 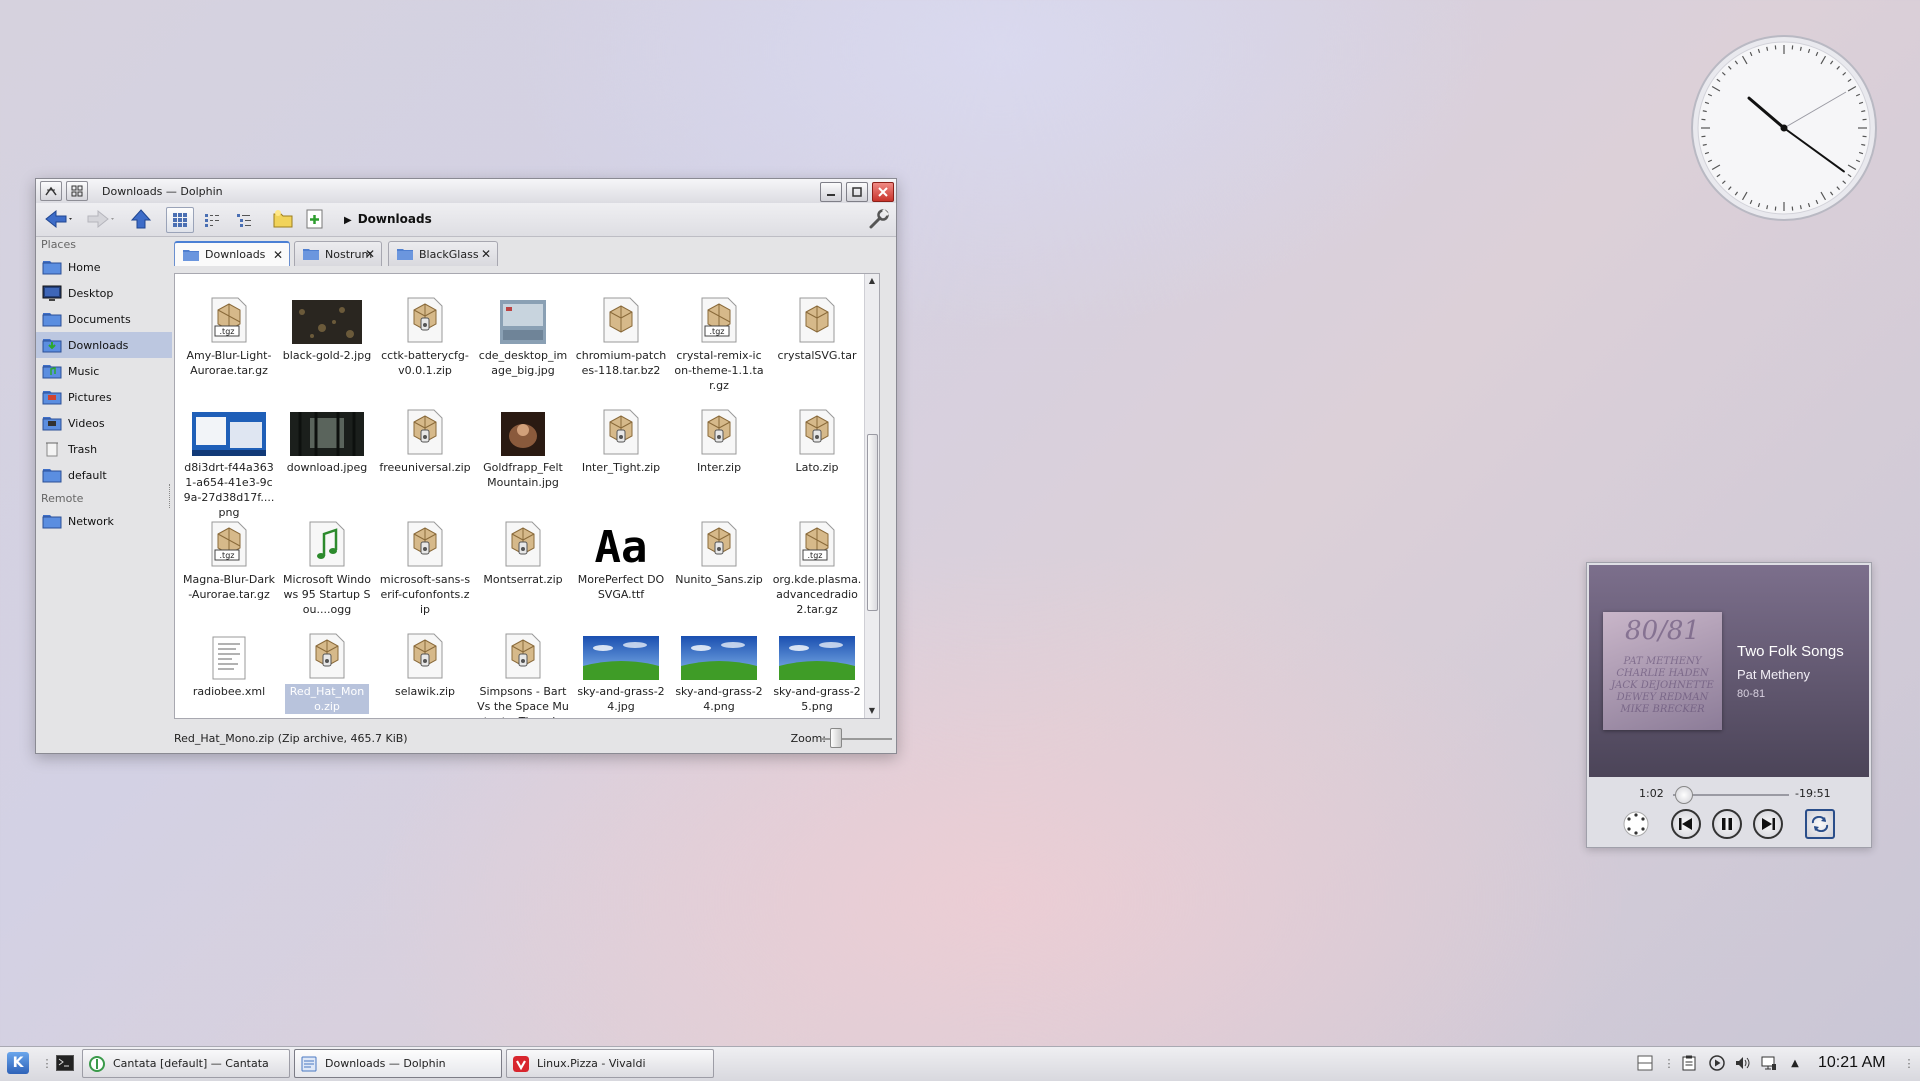 What do you see at coordinates (1768, 824) in the screenshot?
I see `next-track-button` at bounding box center [1768, 824].